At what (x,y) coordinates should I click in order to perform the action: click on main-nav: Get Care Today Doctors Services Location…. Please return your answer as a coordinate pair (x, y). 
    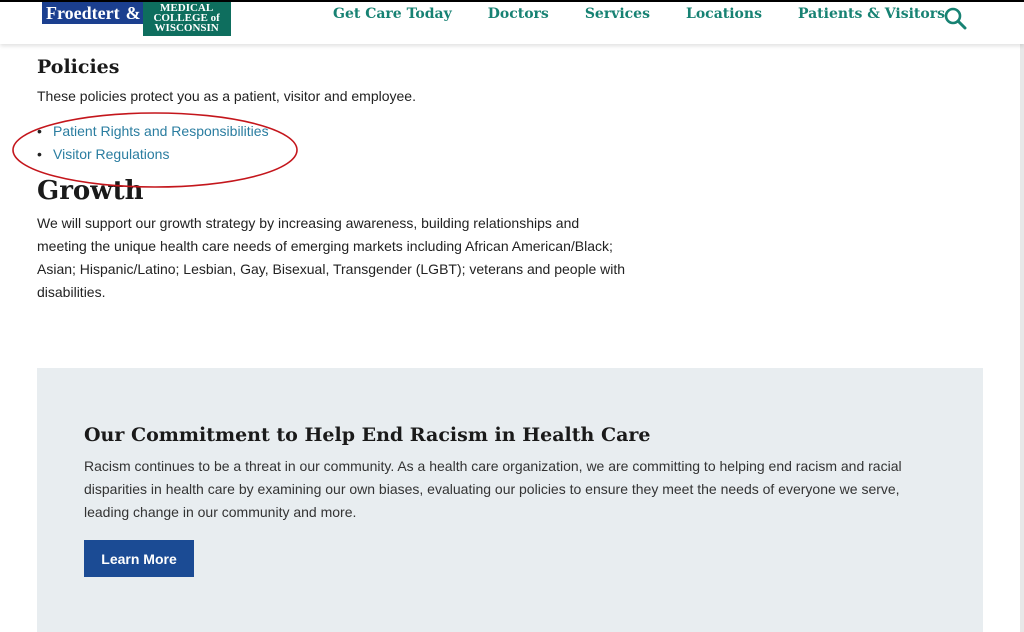
    Looking at the image, I should click on (657, 14).